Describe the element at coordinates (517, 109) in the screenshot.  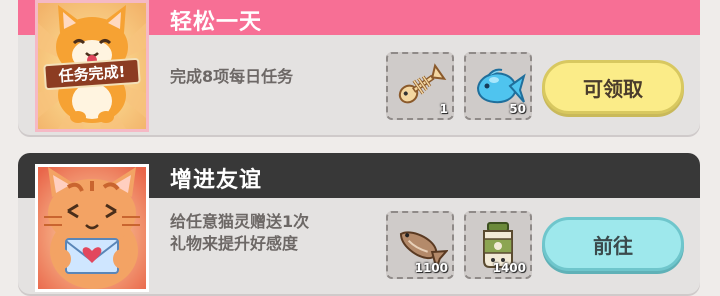
I see `reward-quantity: 50` at that location.